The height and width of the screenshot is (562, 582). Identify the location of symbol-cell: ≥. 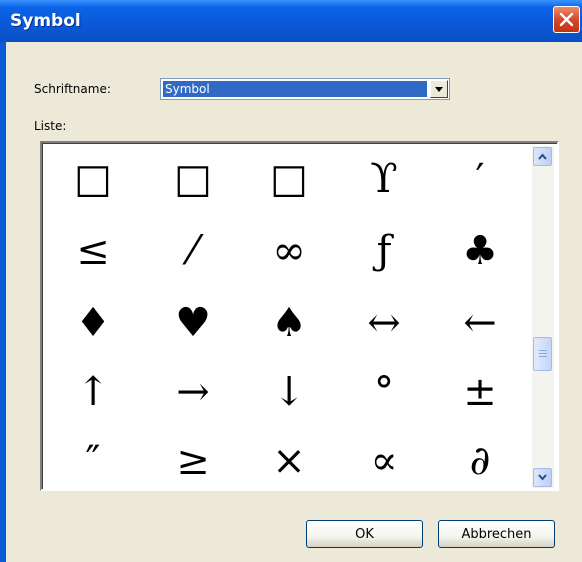
(193, 461).